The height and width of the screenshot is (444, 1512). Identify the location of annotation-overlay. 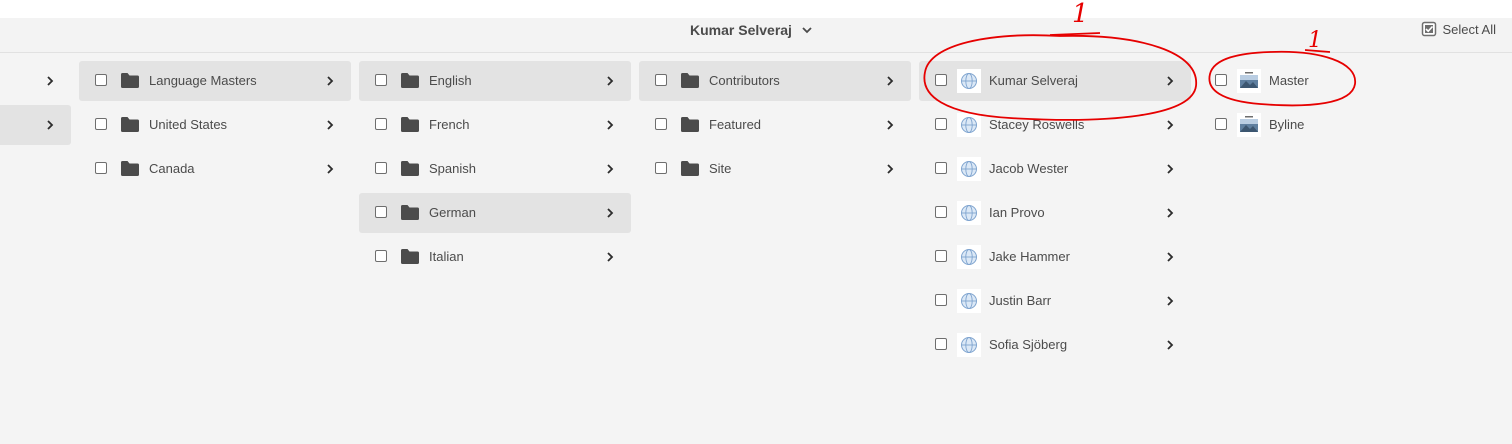
(1139, 76).